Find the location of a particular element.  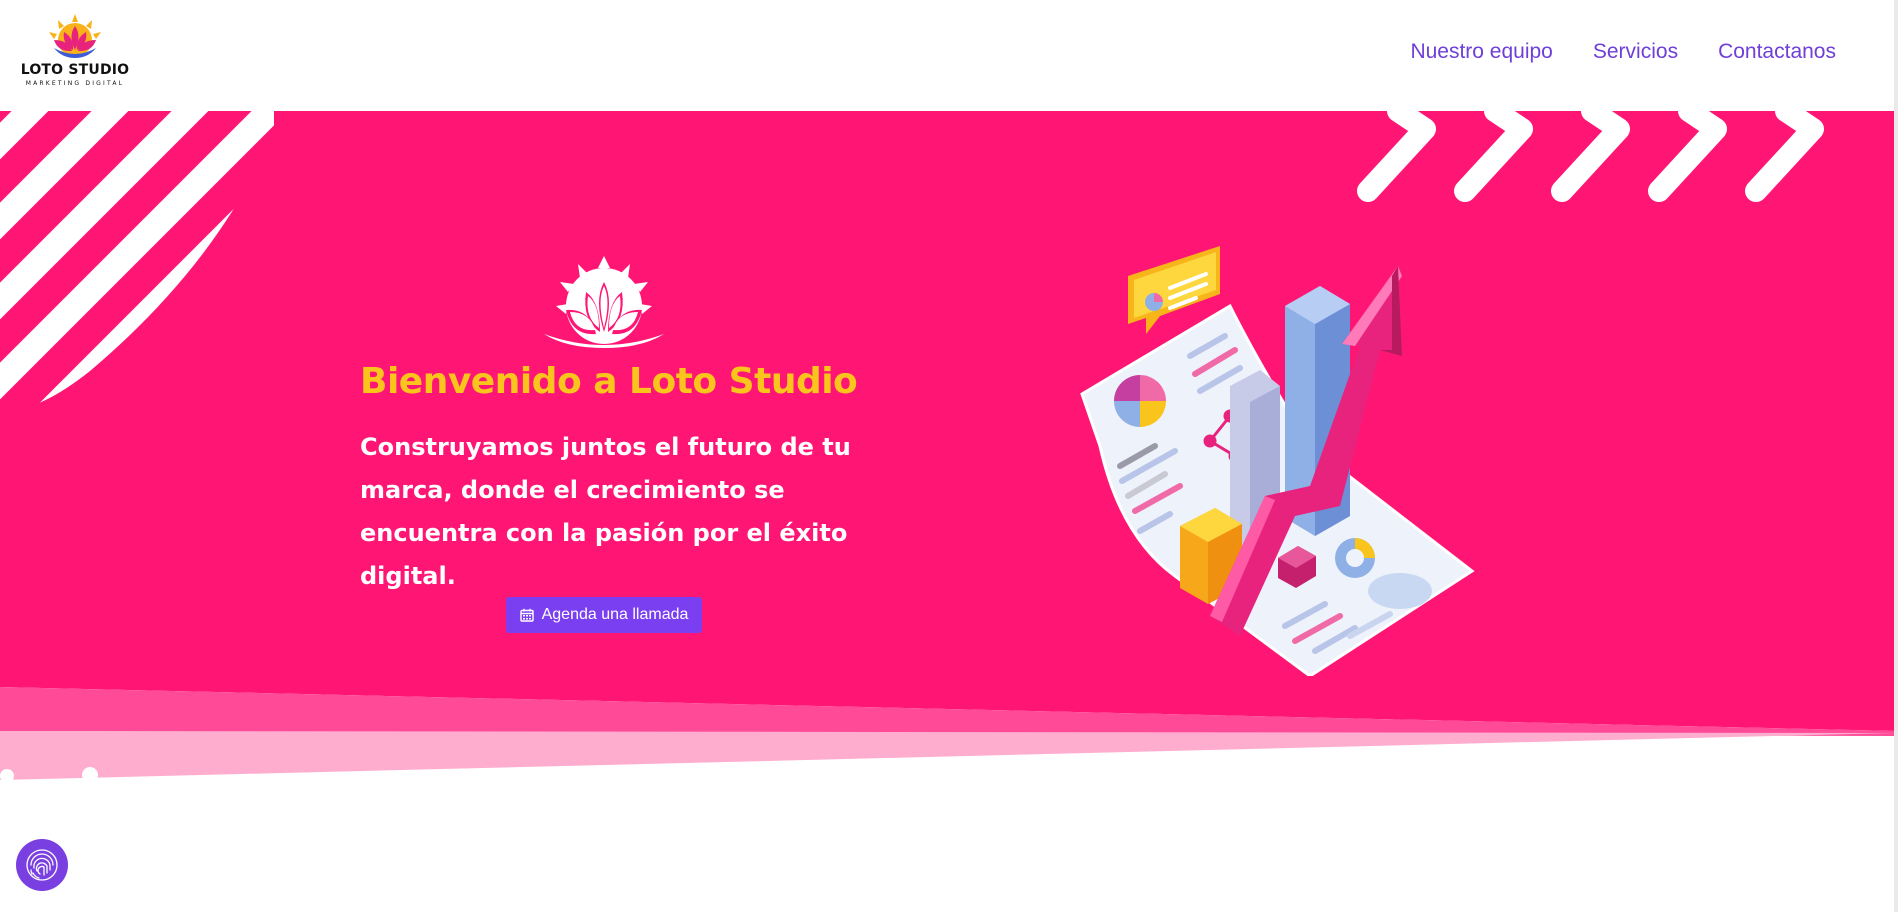

page-scrollbar is located at coordinates (1896, 456).